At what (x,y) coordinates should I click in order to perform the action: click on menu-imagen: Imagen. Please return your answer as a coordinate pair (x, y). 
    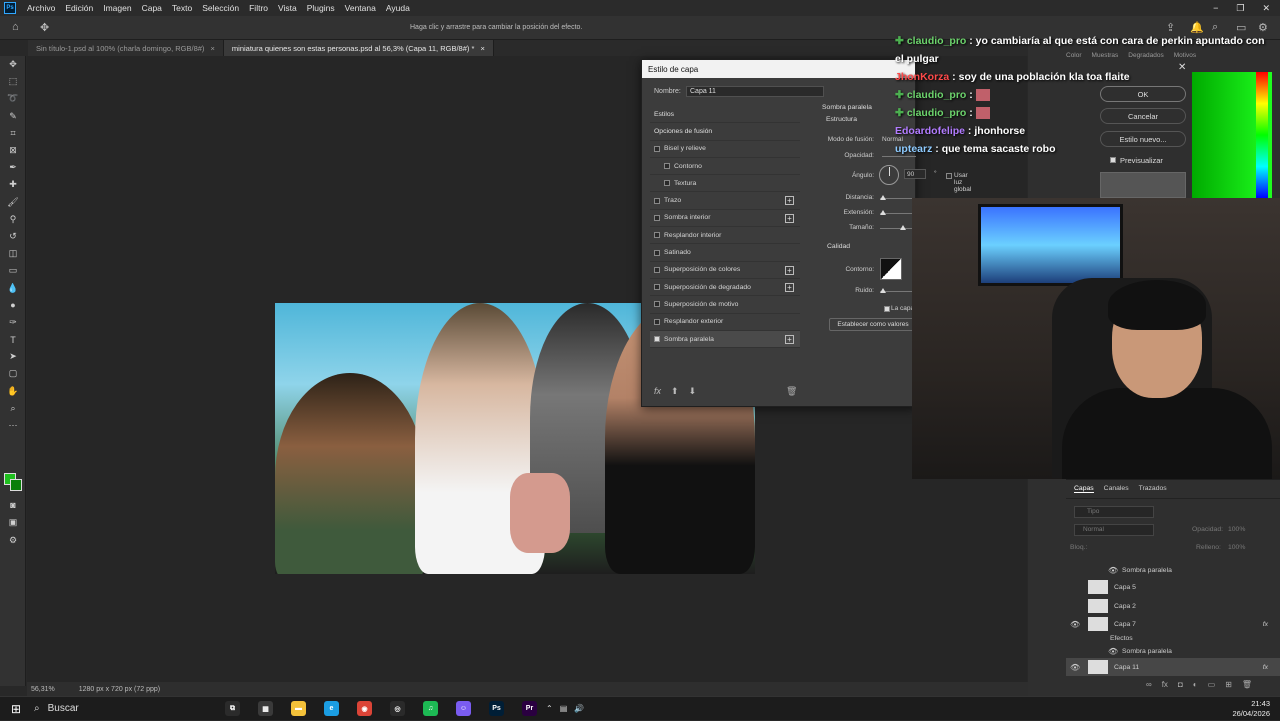
    Looking at the image, I should click on (117, 8).